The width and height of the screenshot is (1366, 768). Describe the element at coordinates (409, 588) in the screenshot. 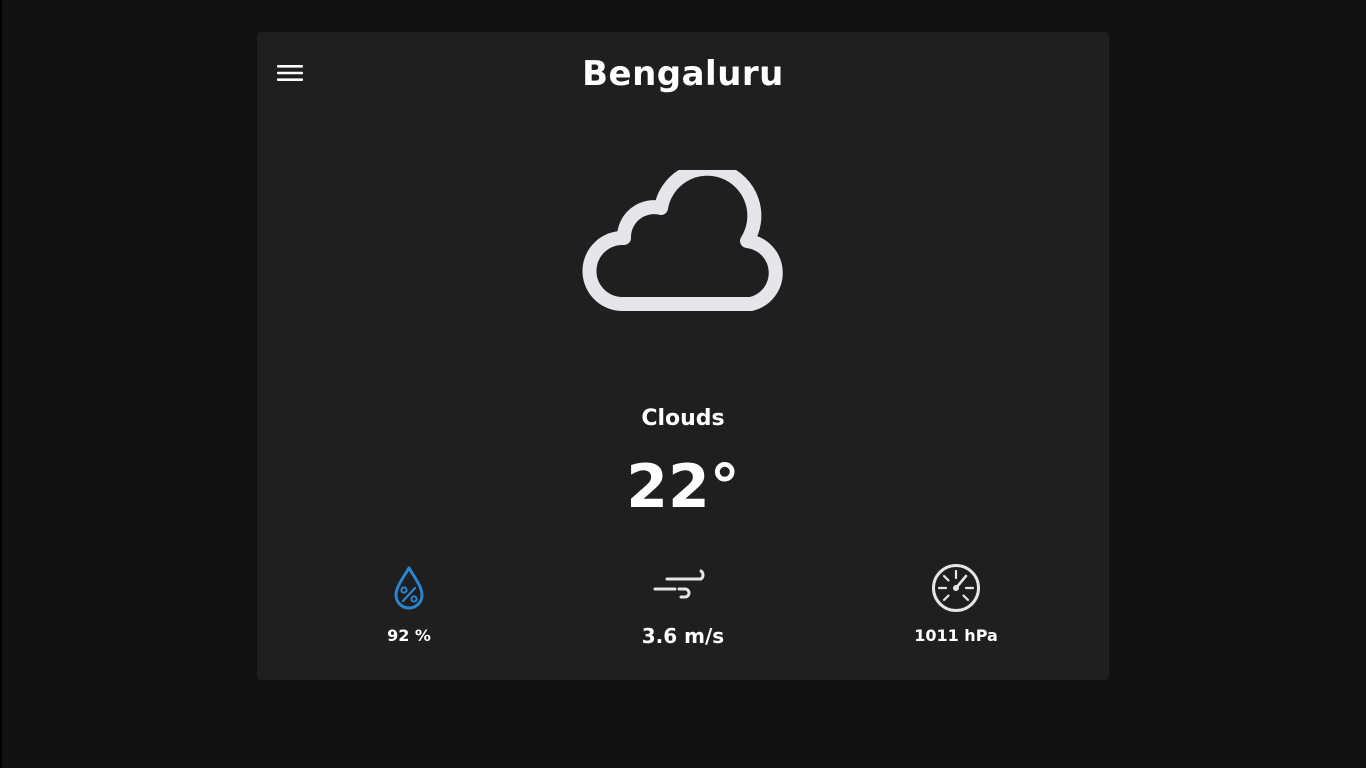

I see `humidity-drop-icon` at that location.